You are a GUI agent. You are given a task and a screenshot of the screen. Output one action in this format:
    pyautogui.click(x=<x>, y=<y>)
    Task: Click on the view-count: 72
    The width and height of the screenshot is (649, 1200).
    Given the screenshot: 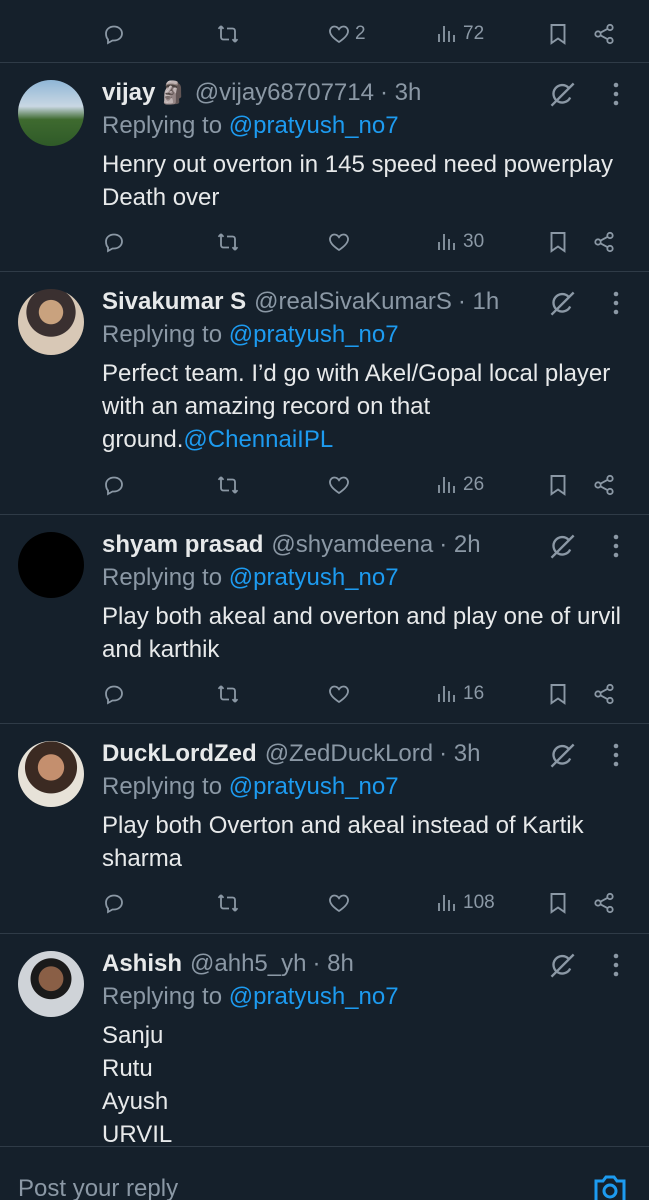 What is the action you would take?
    pyautogui.click(x=474, y=33)
    